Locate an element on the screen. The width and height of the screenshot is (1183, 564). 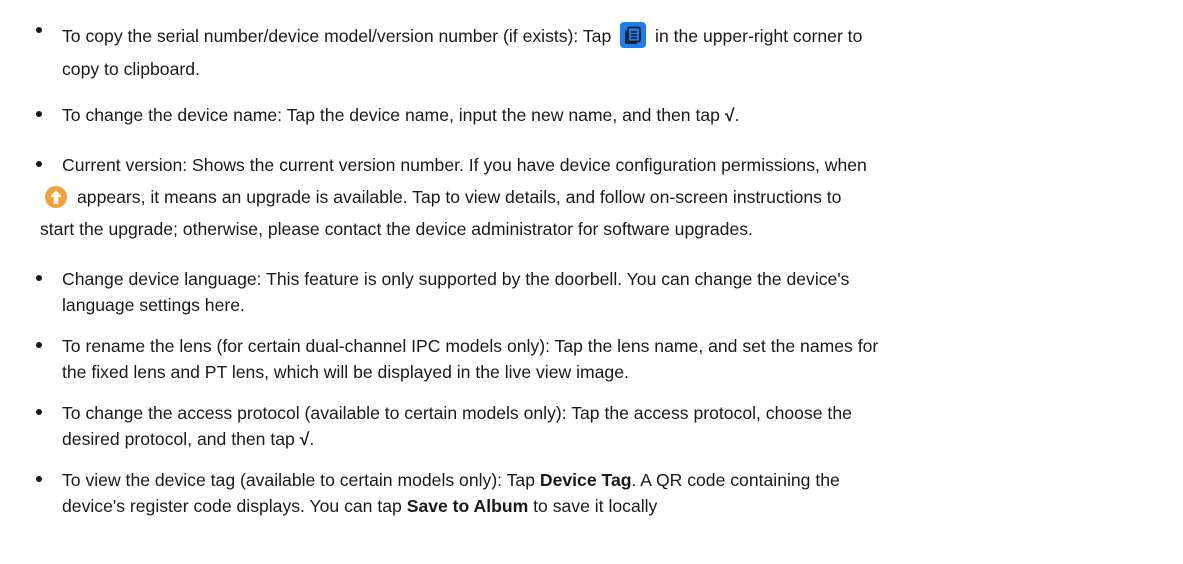
protocol-line-2: desired protocol, and then tap is located at coordinates (181, 439).